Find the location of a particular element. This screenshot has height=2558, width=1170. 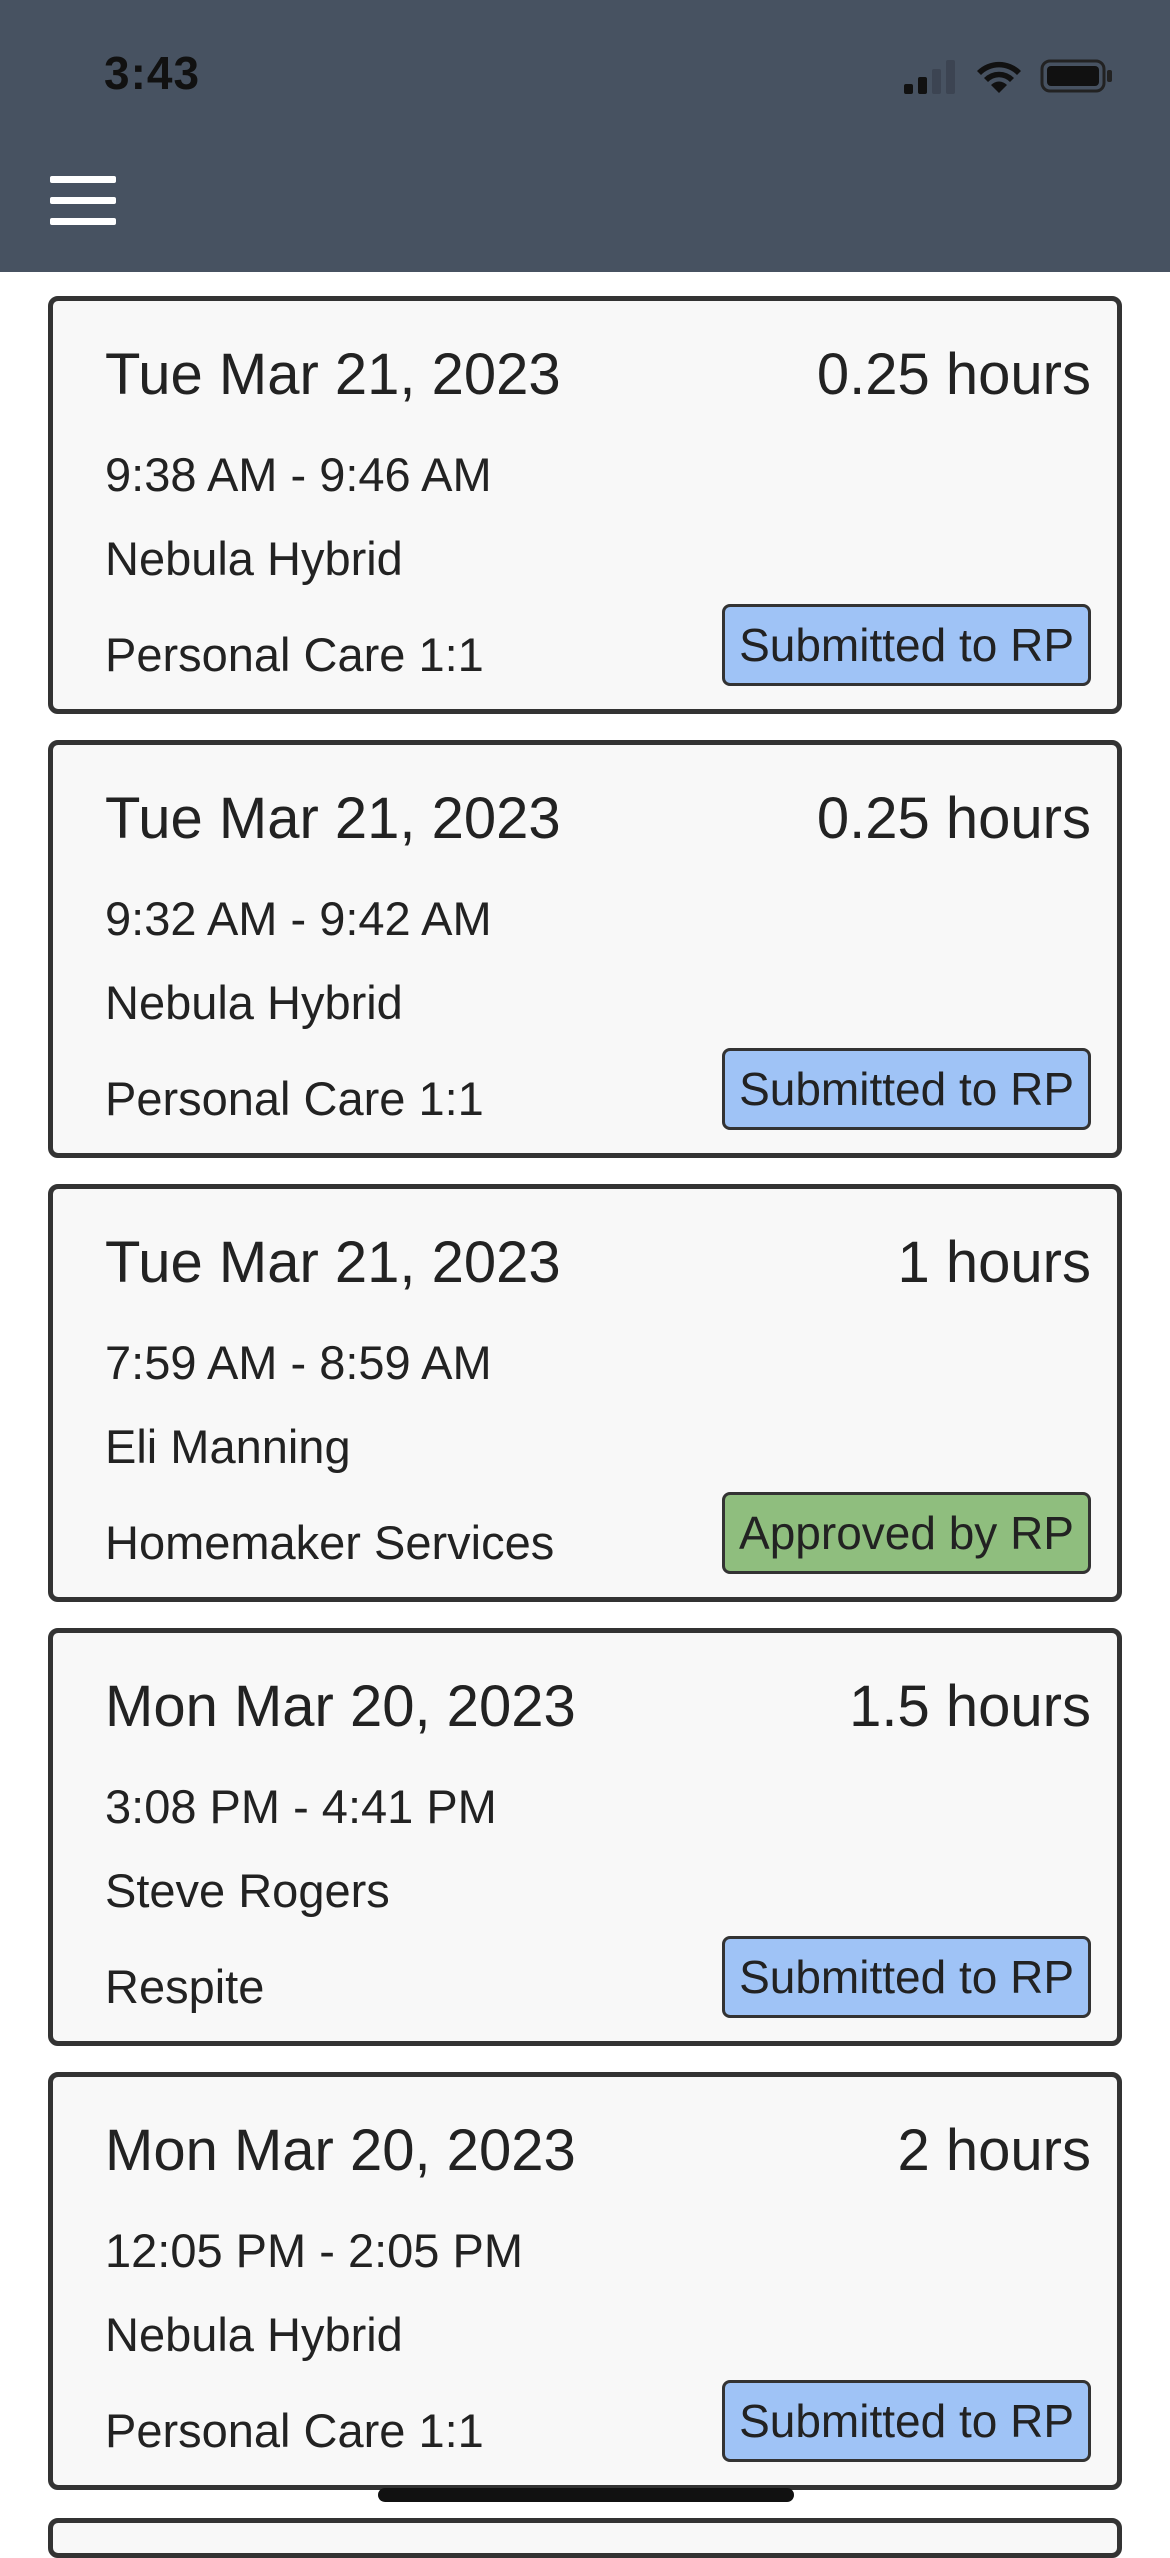

timesheet-card-partial is located at coordinates (585, 2538).